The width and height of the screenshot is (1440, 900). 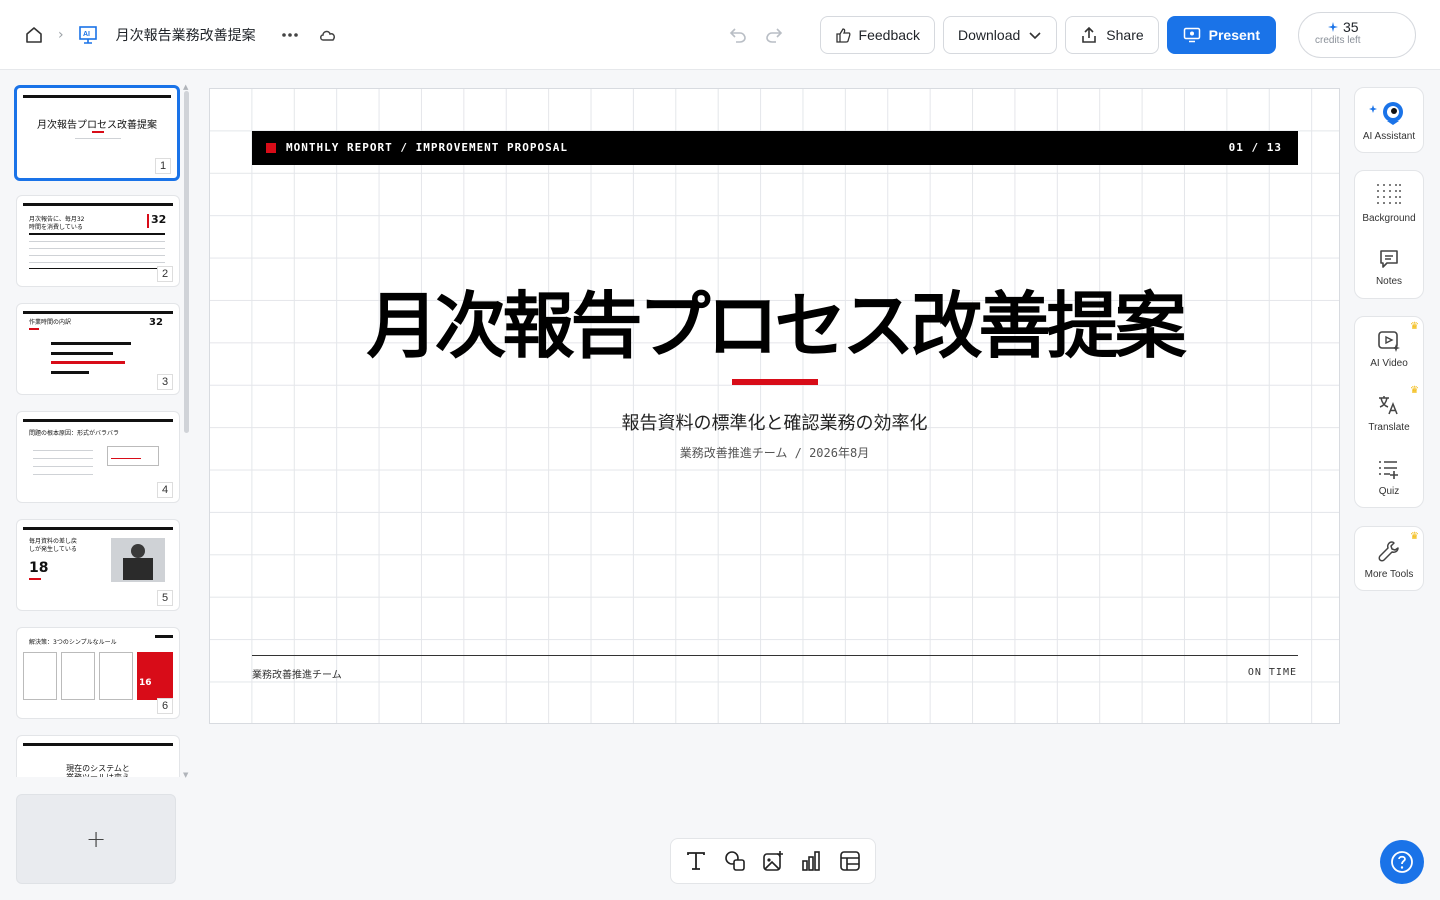 What do you see at coordinates (989, 35) in the screenshot?
I see `download-label: Download` at bounding box center [989, 35].